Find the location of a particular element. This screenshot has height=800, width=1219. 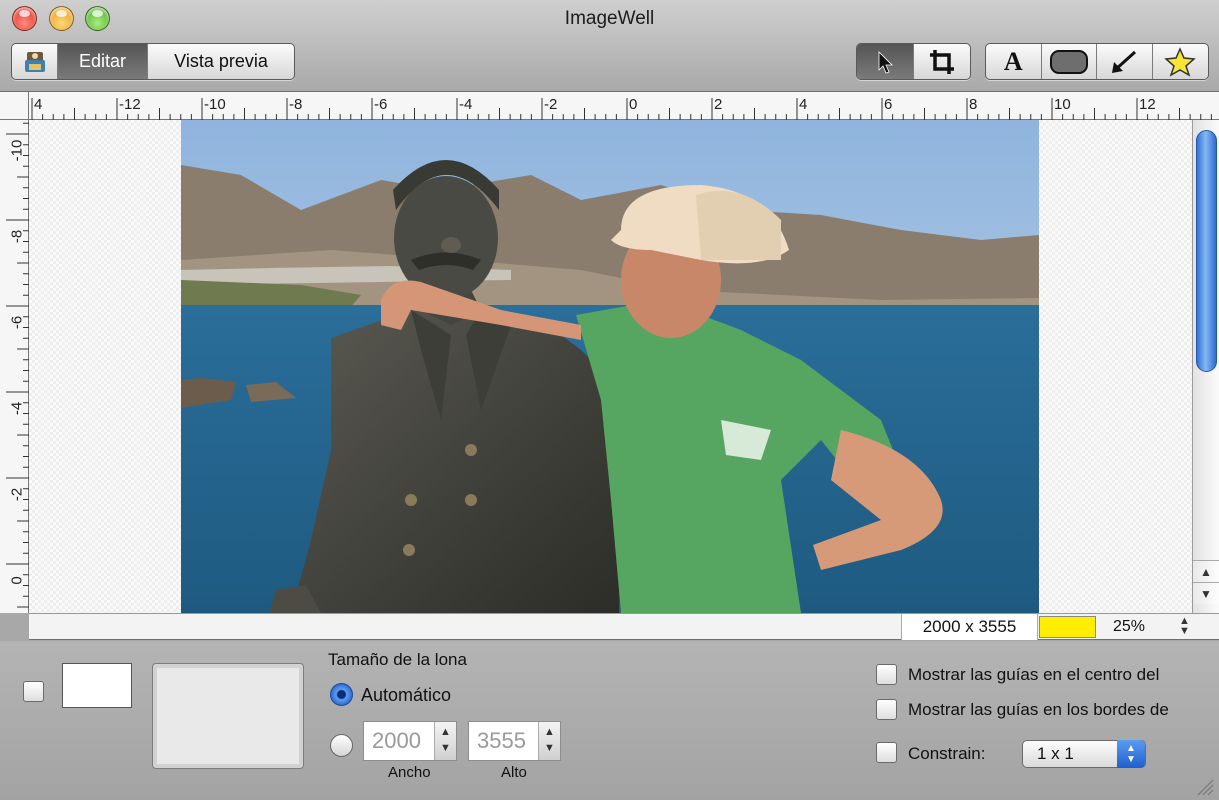

ruler-label: 10 is located at coordinates (1062, 104).